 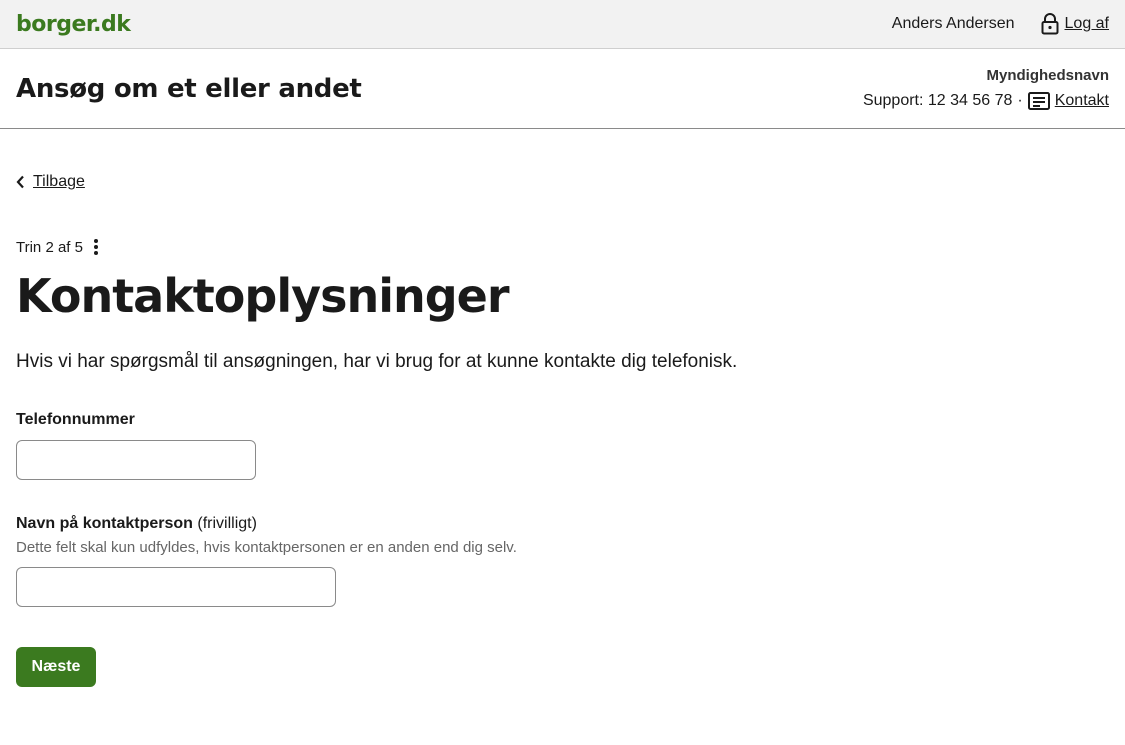 What do you see at coordinates (56, 667) in the screenshot?
I see `next-button: Næste` at bounding box center [56, 667].